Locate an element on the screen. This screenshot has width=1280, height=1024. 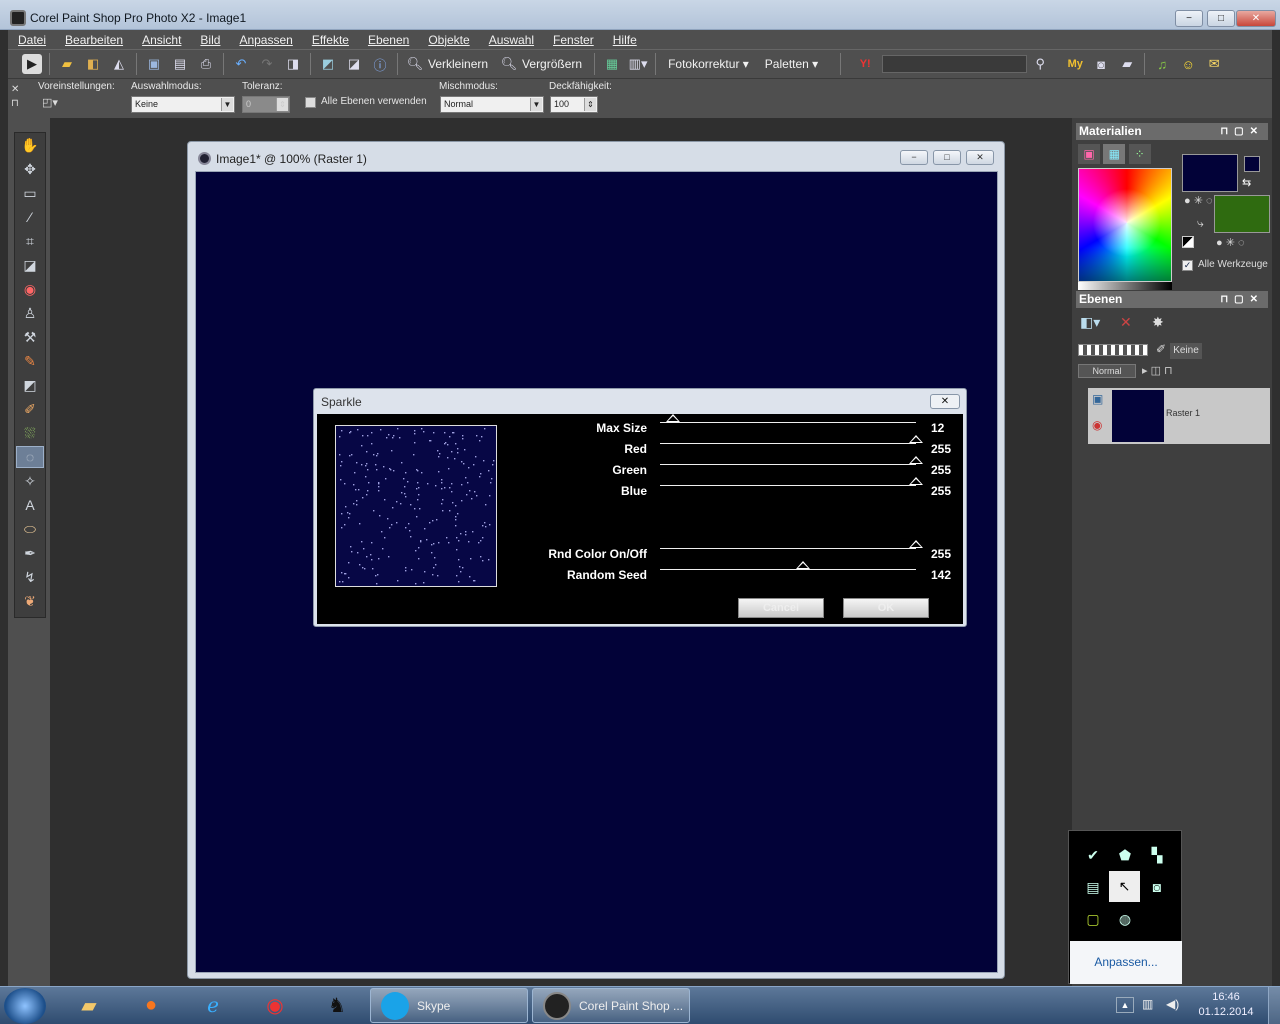
menu-effekte: Effekte is located at coordinates (330, 40).